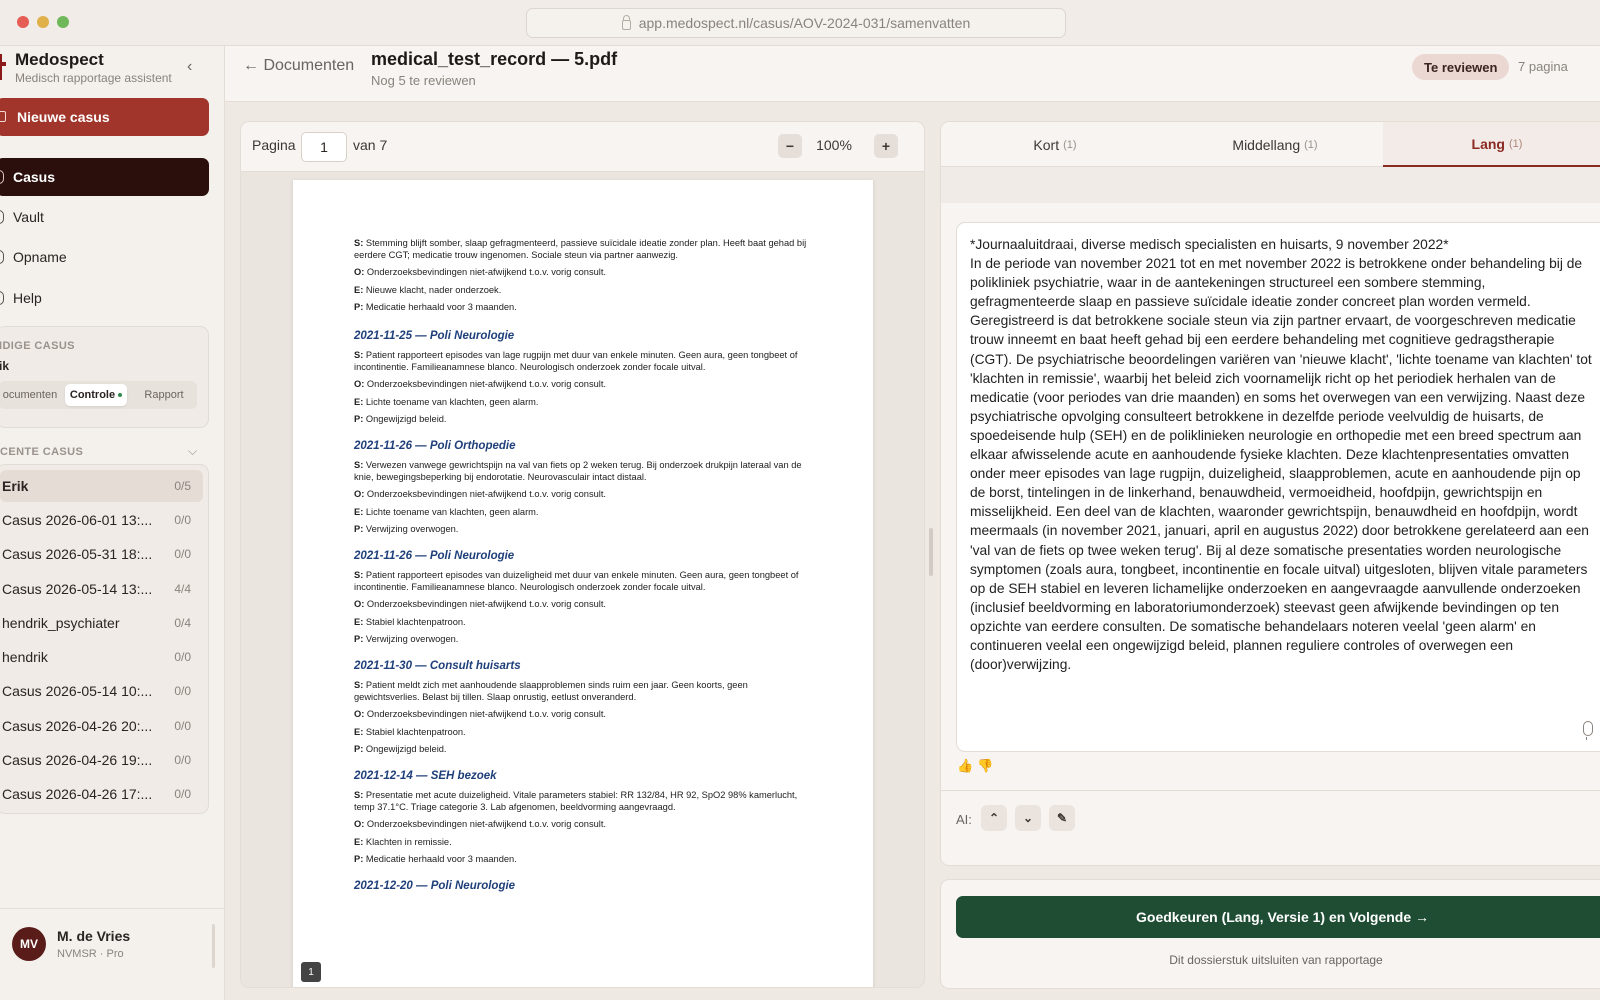 Image resolution: width=1600 pixels, height=1000 pixels. Describe the element at coordinates (434, 336) in the screenshot. I see `entry-title: 2021-11-25 — Poli Neurologie` at that location.